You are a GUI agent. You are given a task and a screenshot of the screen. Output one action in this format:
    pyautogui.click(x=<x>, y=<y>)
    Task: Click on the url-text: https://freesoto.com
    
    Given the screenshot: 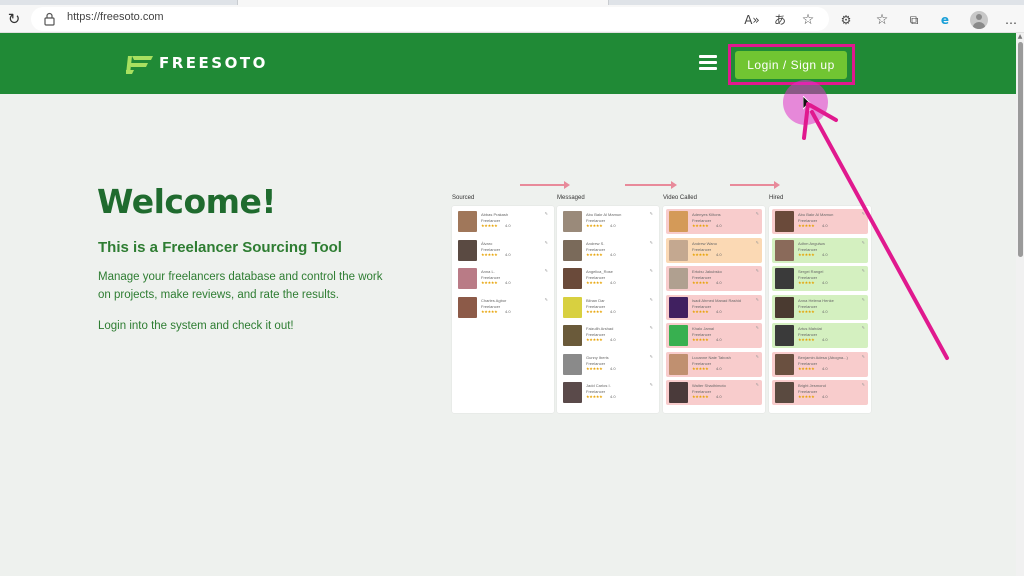 What is the action you would take?
    pyautogui.click(x=115, y=17)
    